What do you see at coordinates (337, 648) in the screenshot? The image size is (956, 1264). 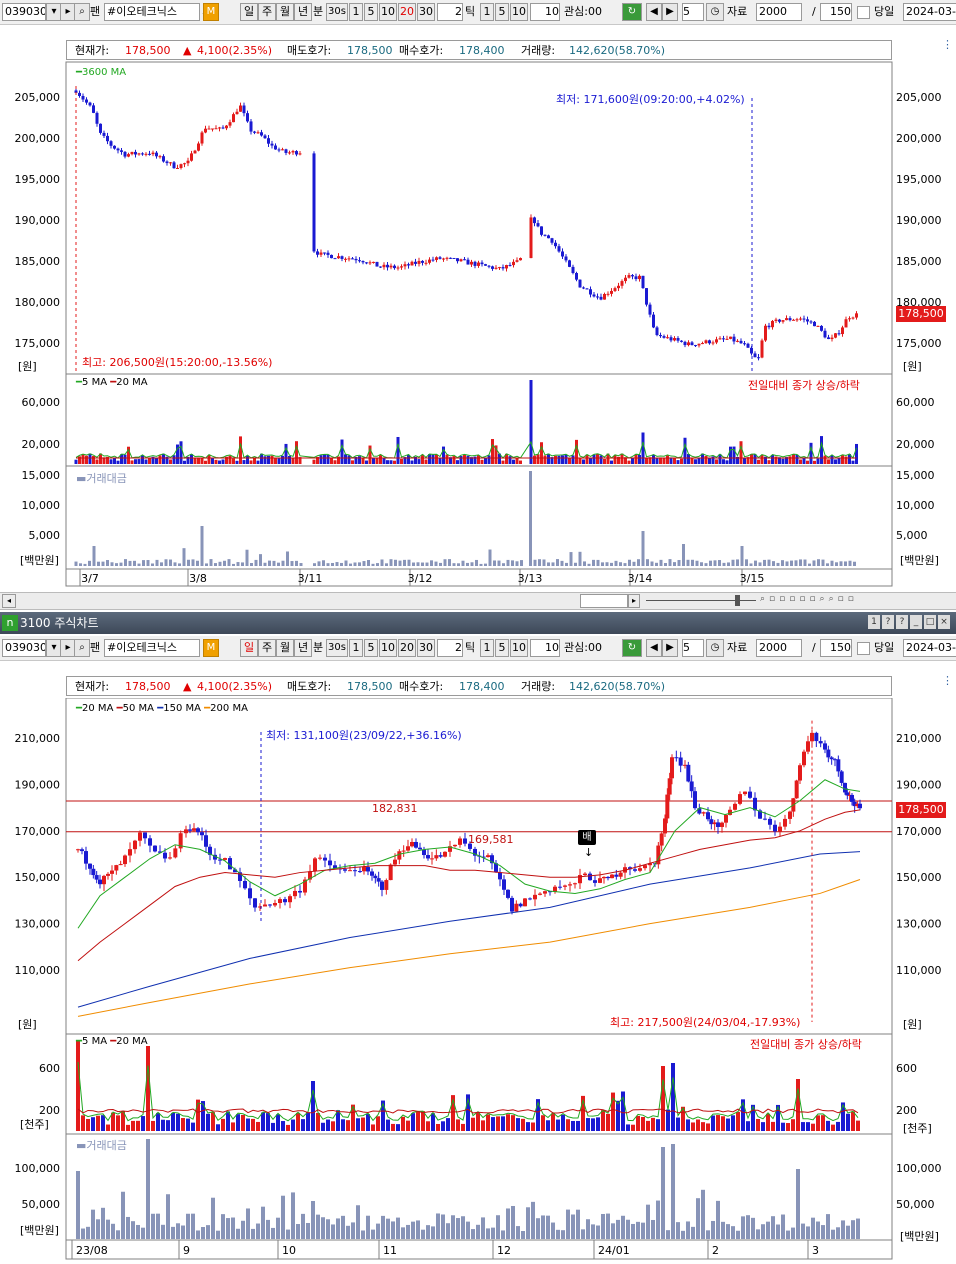 I see `b-sec-button: 30s` at bounding box center [337, 648].